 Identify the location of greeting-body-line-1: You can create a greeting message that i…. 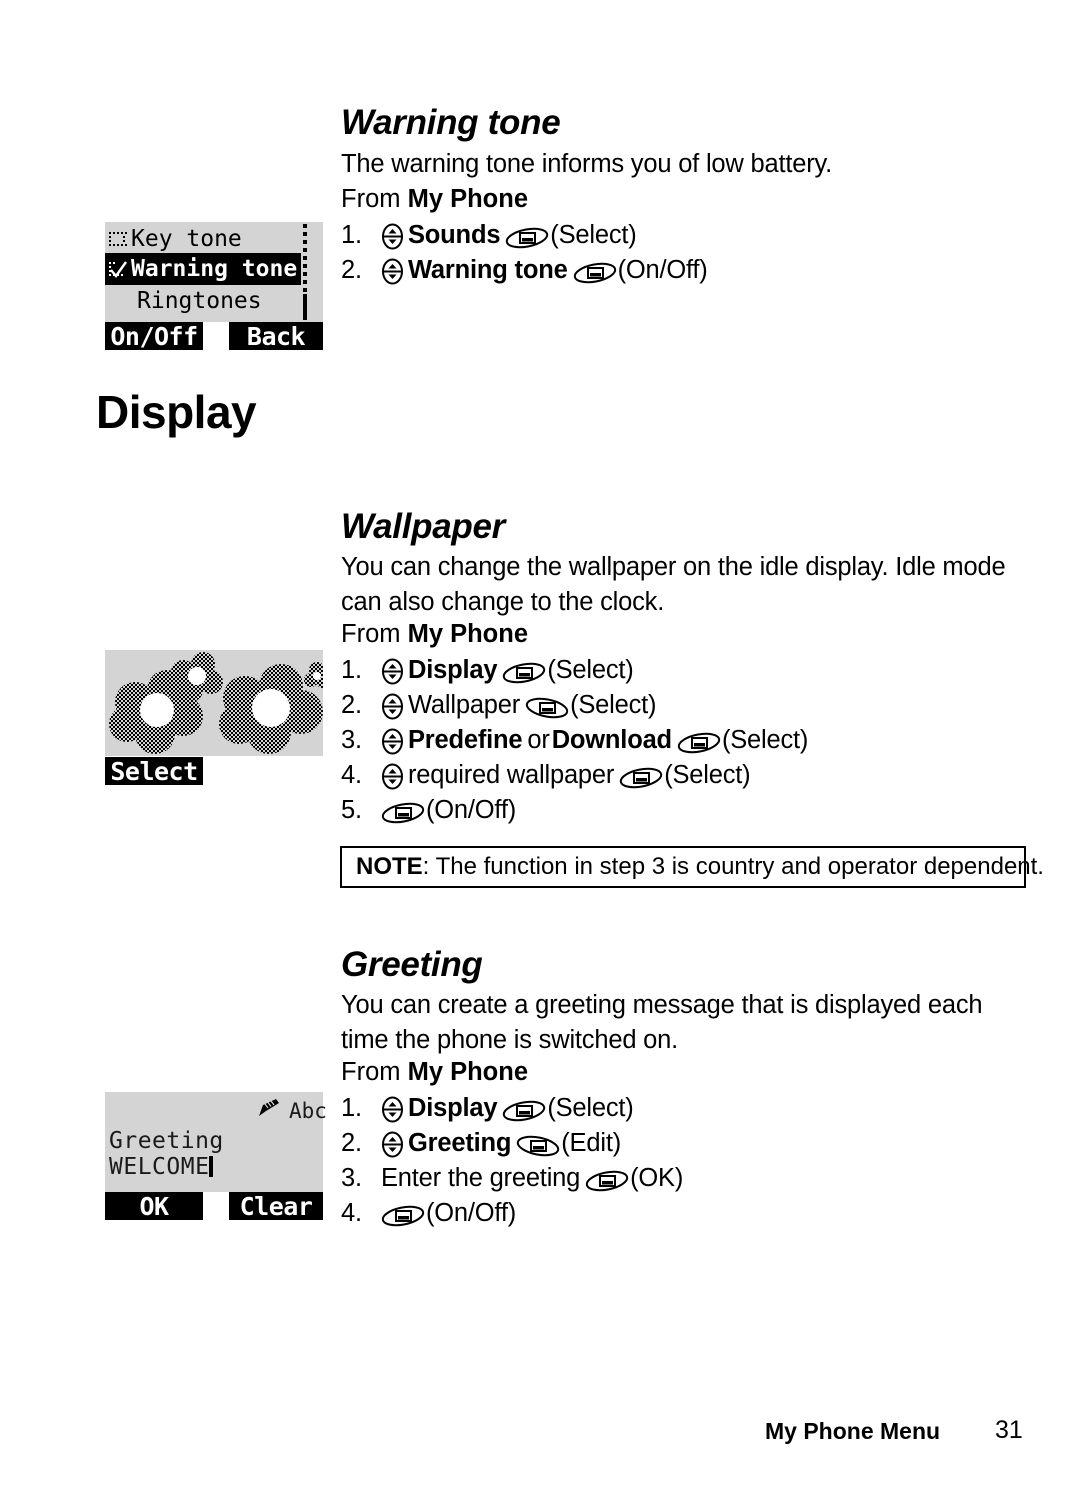
(662, 1005).